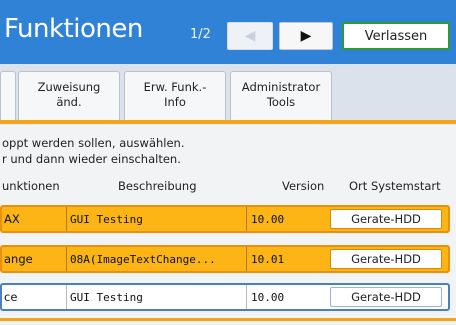 The width and height of the screenshot is (456, 325). I want to click on column-header-description: Beschreibung, so click(157, 186).